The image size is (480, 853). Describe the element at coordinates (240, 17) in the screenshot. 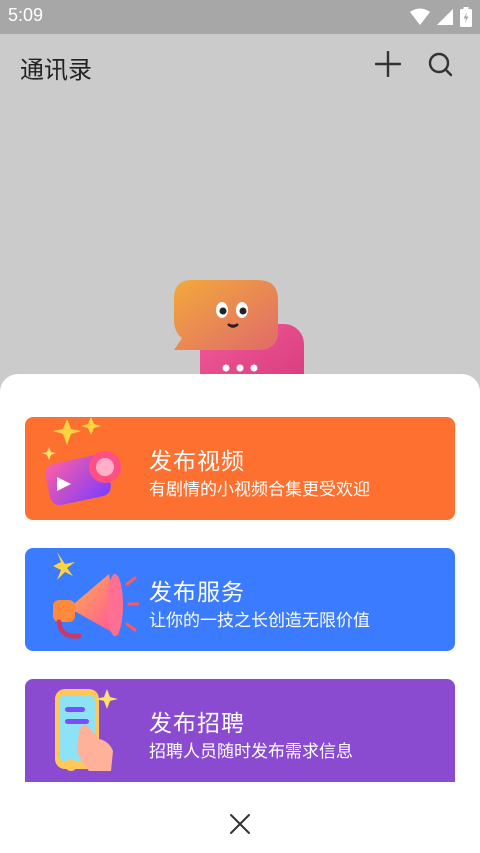

I see `status-bar: 5:09` at that location.